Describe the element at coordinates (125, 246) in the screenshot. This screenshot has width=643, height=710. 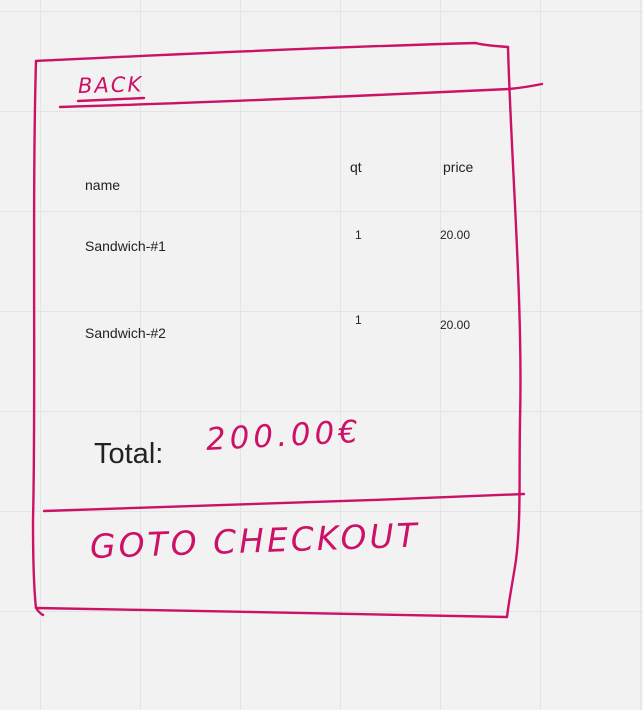
I see `row-1-name: Sandwich-#1` at that location.